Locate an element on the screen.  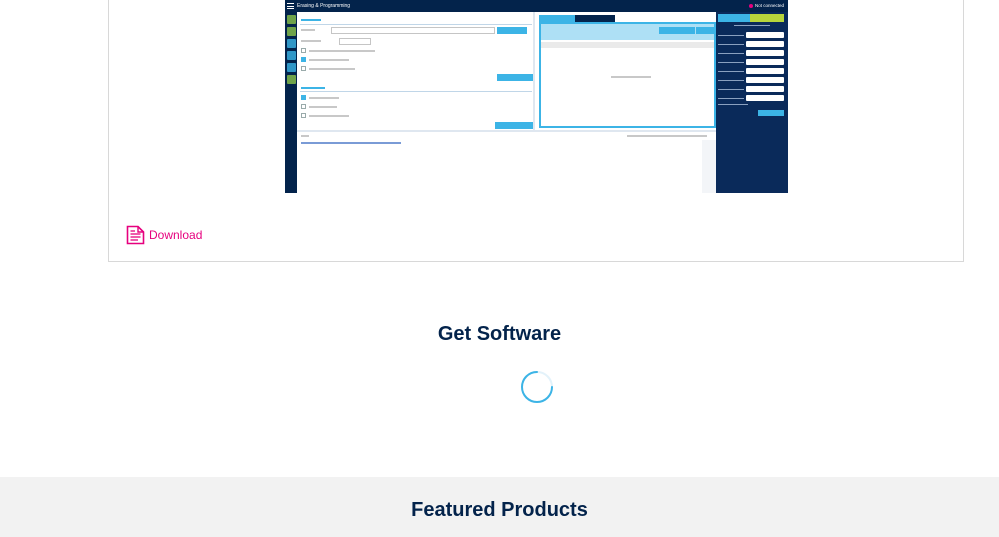
download-link: Download is located at coordinates (164, 235).